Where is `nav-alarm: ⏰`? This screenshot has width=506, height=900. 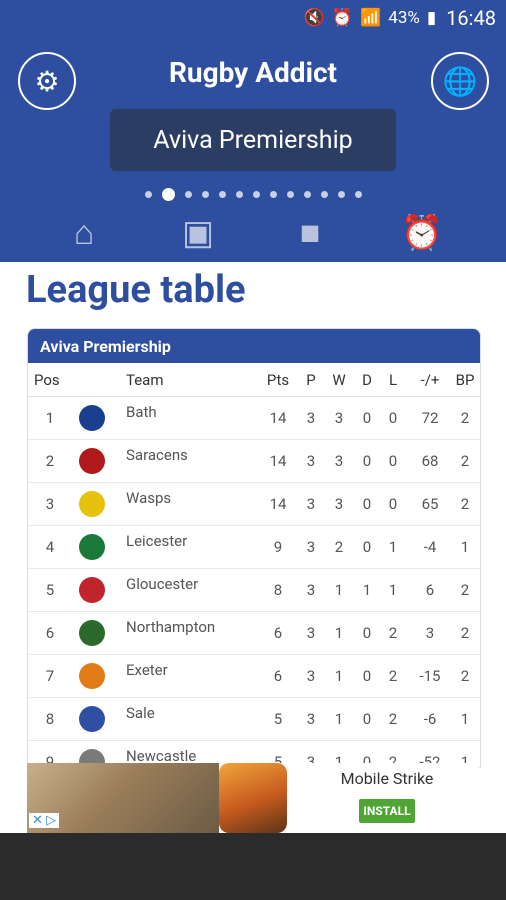
nav-alarm: ⏰ is located at coordinates (422, 233).